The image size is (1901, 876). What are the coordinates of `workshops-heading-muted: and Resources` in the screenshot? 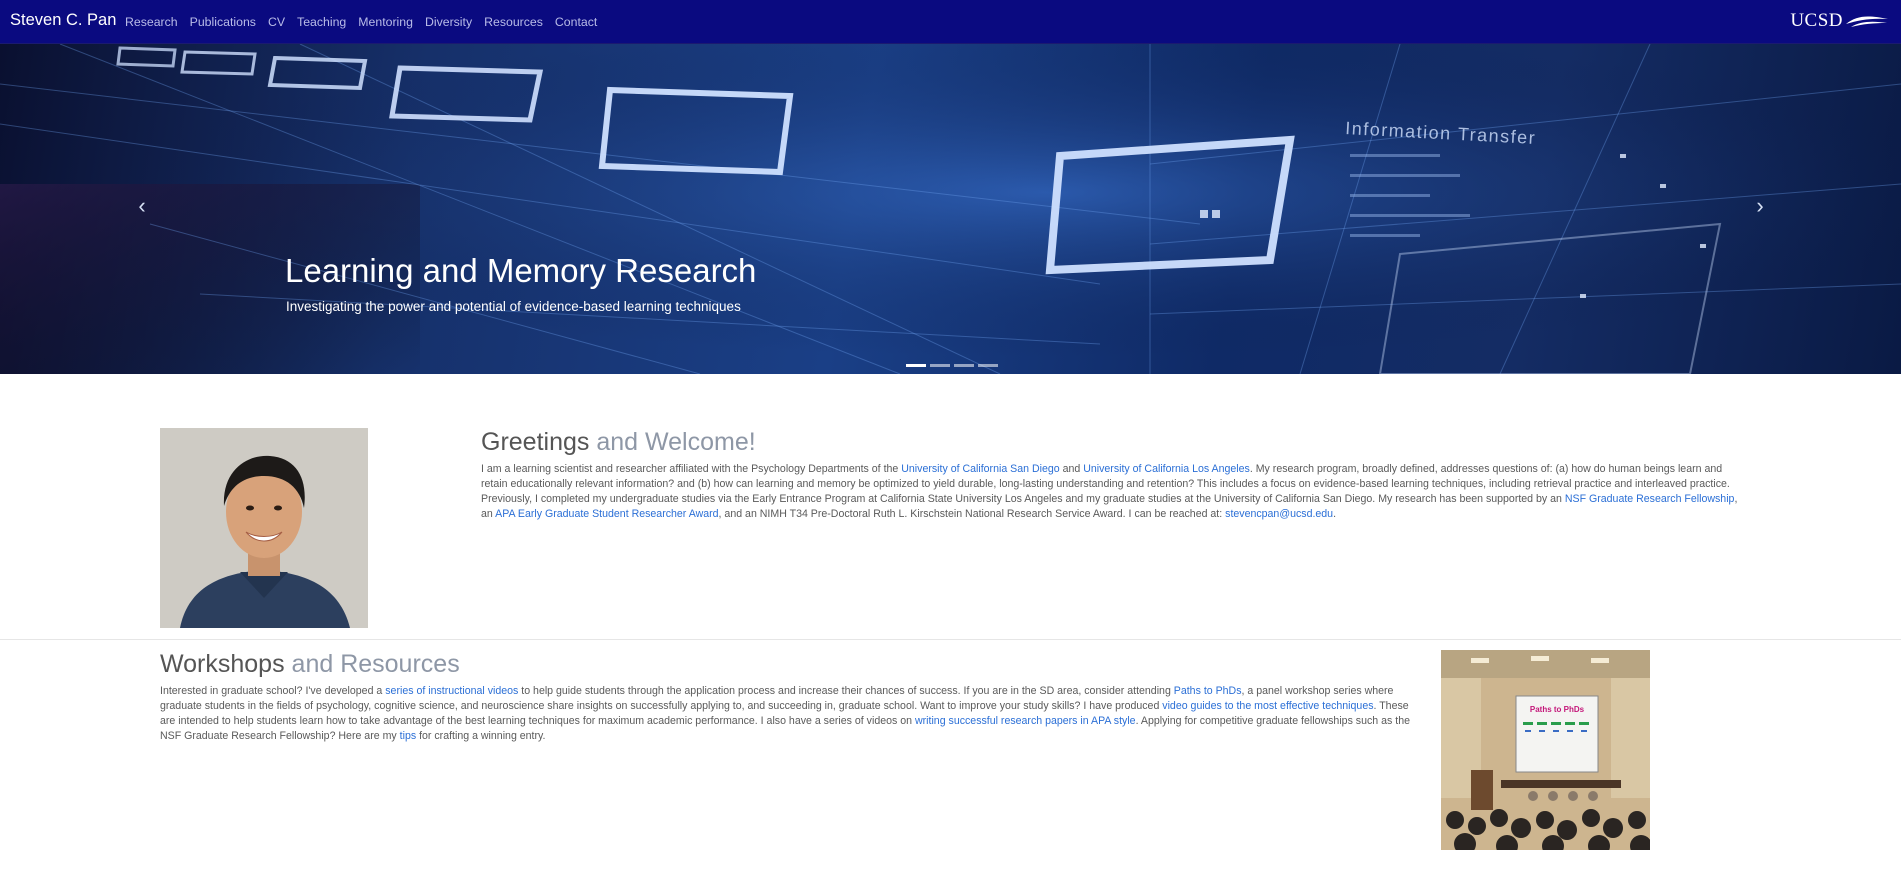 It's located at (372, 664).